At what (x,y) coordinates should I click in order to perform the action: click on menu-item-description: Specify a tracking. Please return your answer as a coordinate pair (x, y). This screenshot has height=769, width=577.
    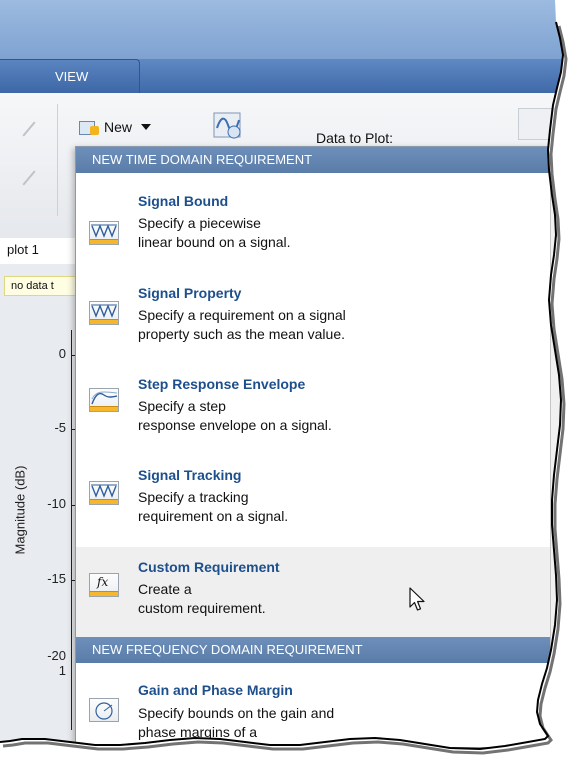
    Looking at the image, I should click on (193, 497).